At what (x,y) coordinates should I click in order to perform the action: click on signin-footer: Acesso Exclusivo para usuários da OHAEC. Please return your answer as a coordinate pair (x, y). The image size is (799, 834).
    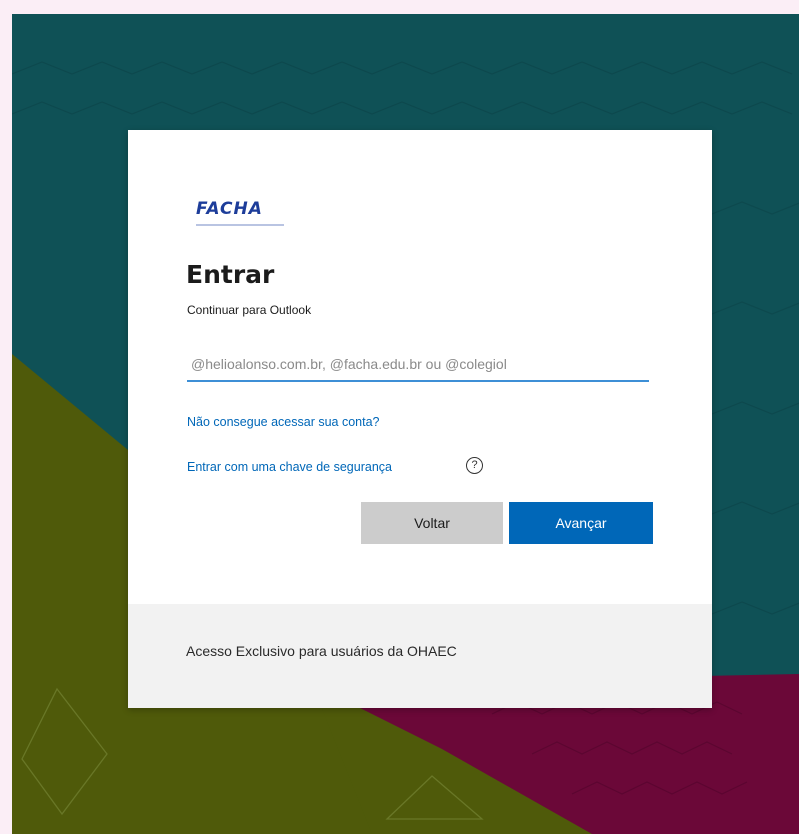
    Looking at the image, I should click on (420, 656).